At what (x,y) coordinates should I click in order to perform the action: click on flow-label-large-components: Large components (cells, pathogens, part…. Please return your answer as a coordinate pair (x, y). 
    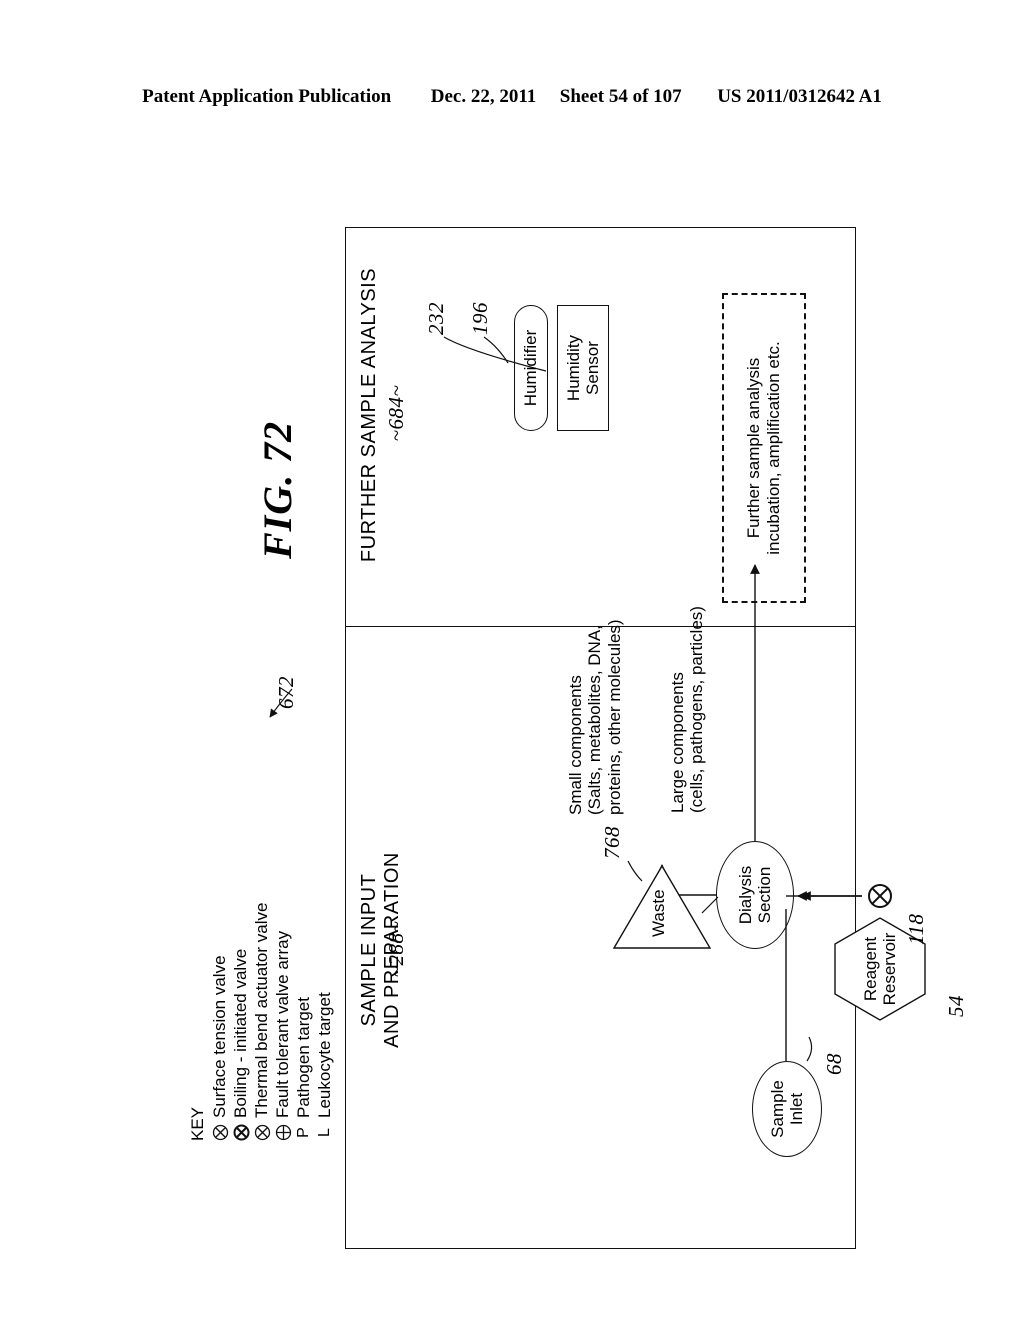
    Looking at the image, I should click on (687, 709).